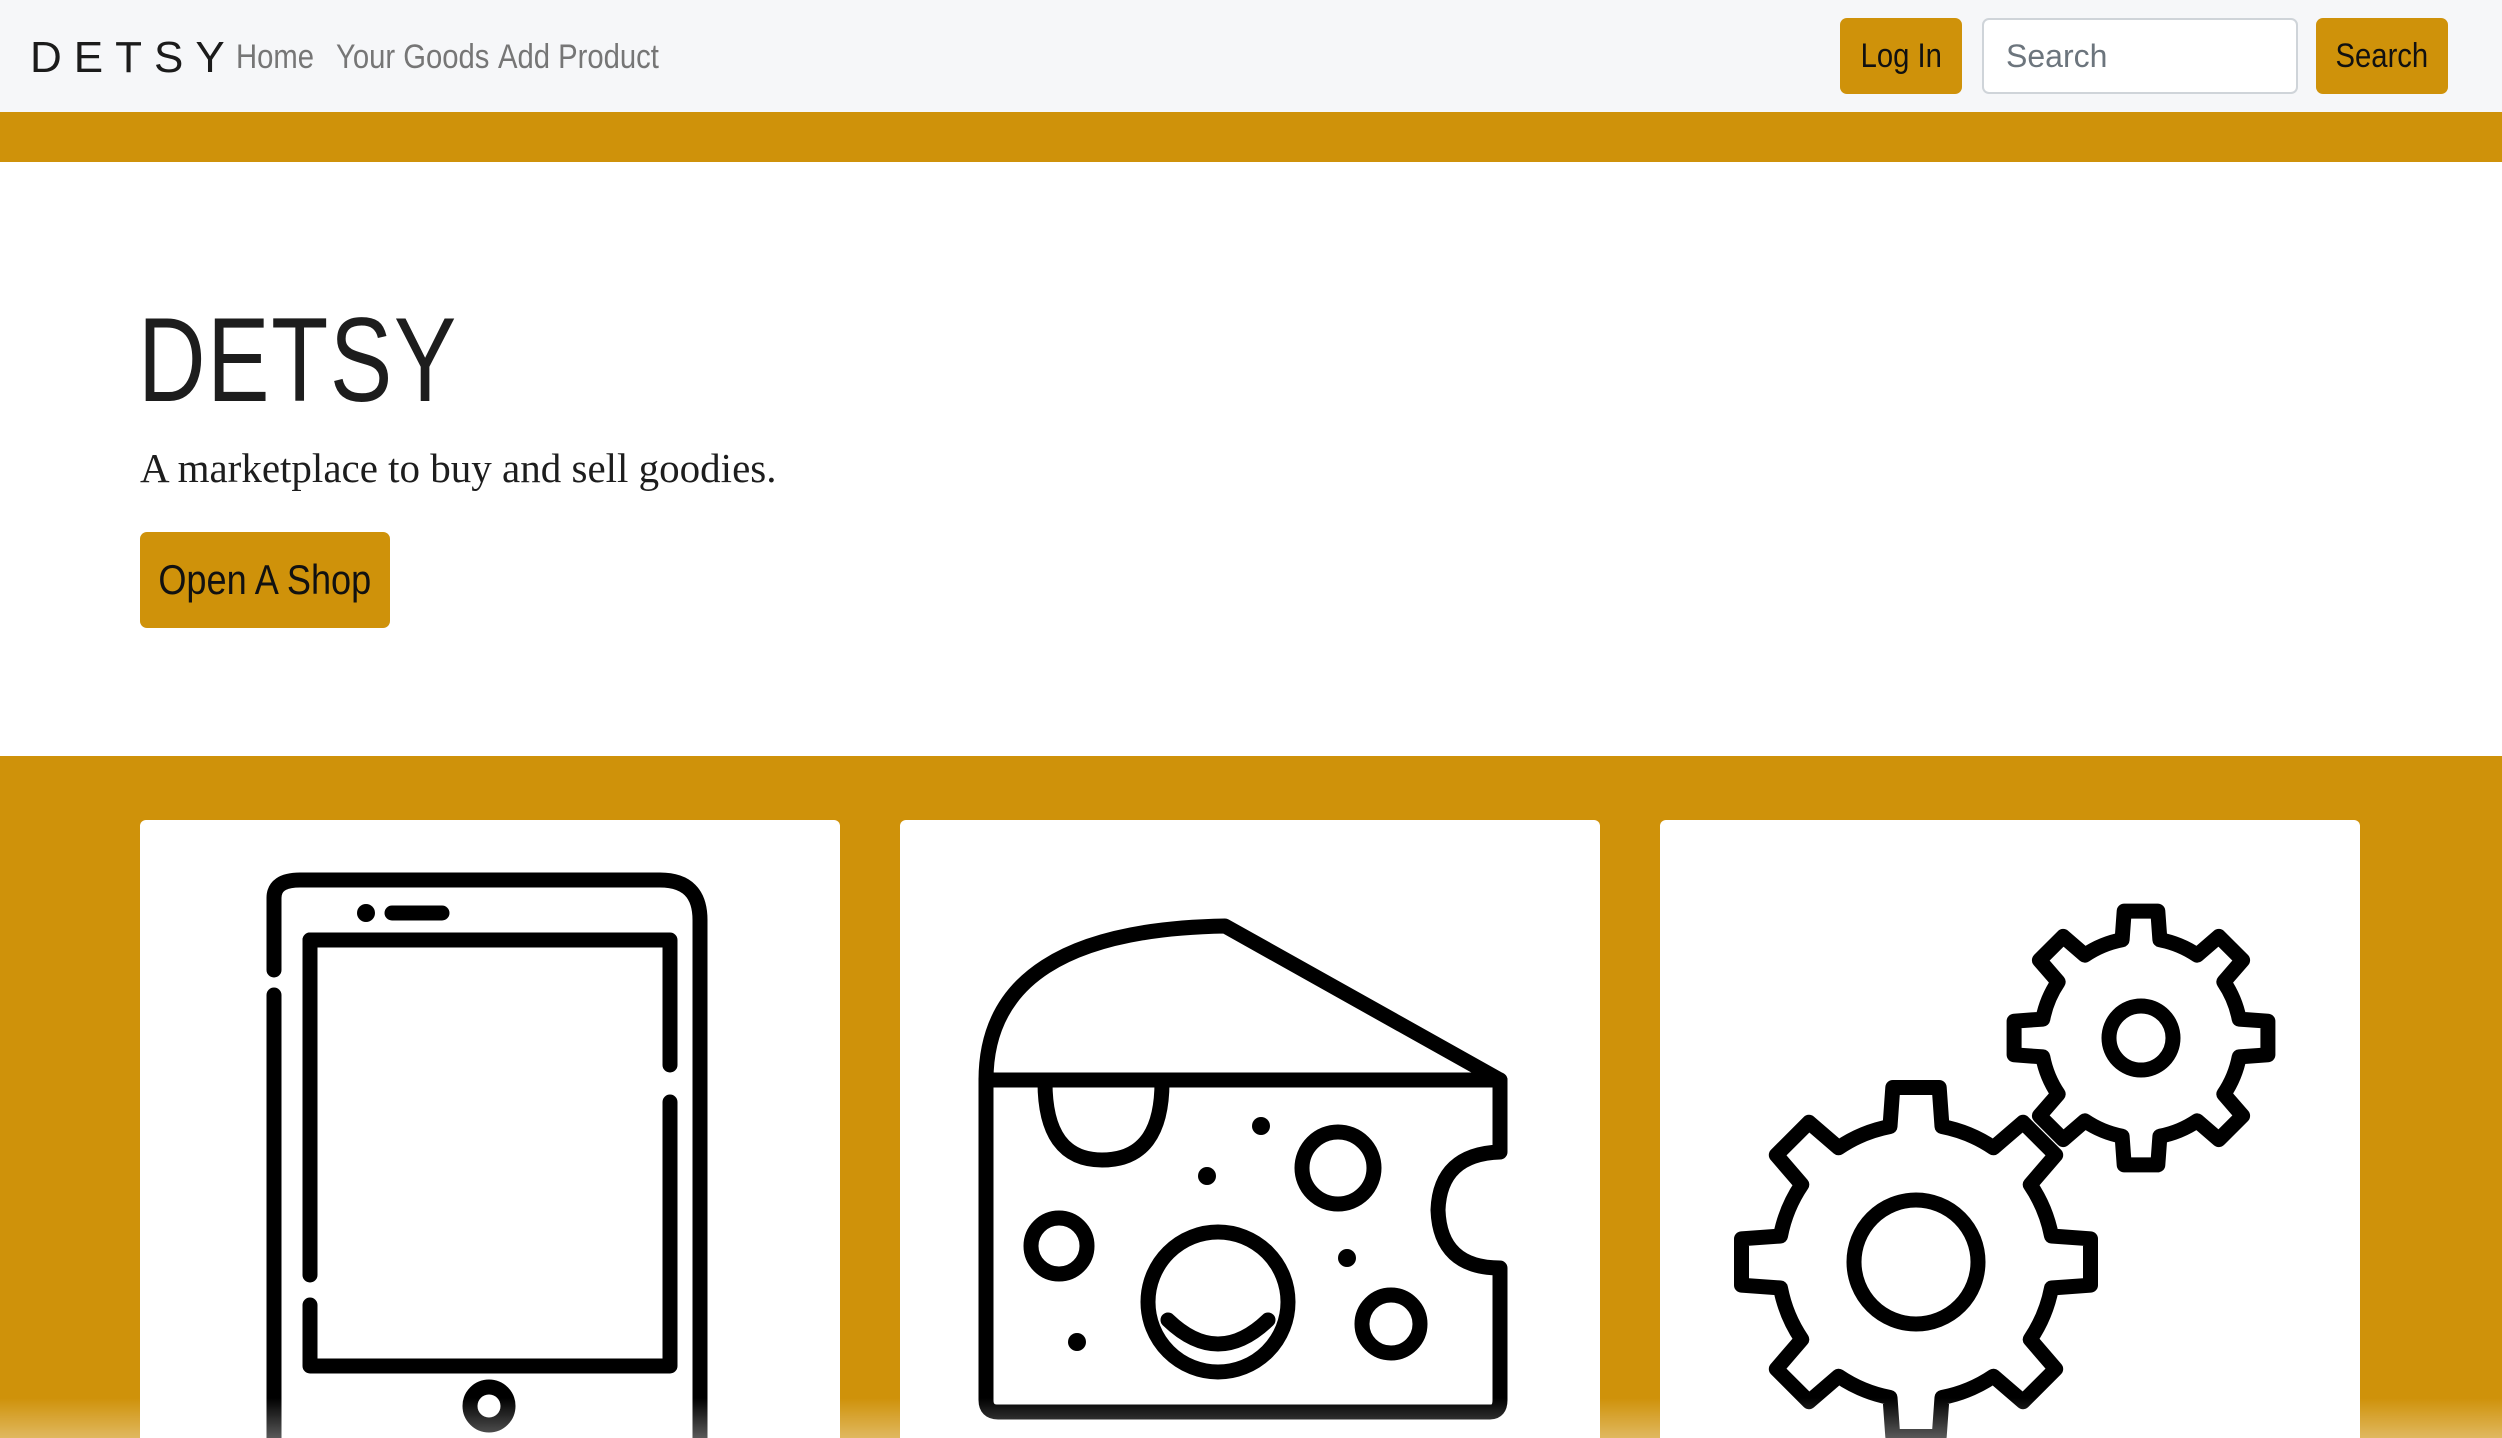 This screenshot has height=1438, width=2502. I want to click on login-button-label: Log In, so click(1901, 55).